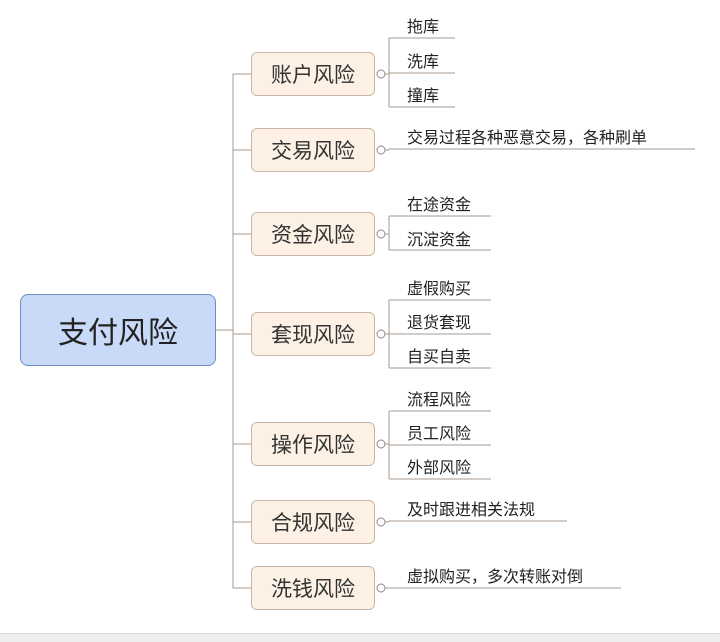 Image resolution: width=720 pixels, height=642 pixels. I want to click on branch-account-risk: 账户风险, so click(313, 74).